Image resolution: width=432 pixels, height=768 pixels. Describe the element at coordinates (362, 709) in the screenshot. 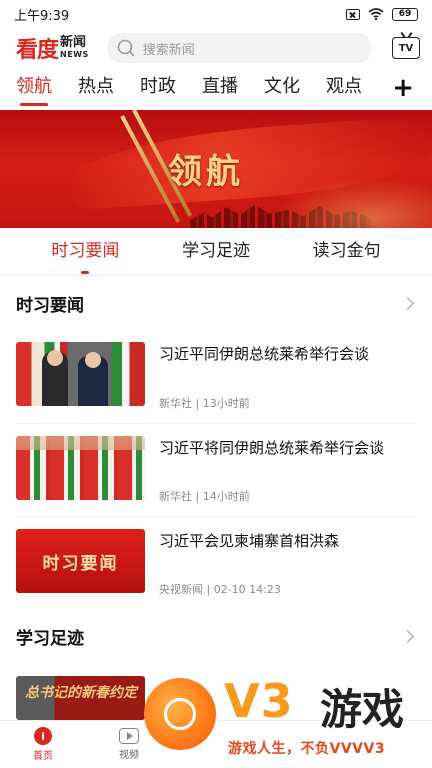

I see `watermark-game: 游戏` at that location.